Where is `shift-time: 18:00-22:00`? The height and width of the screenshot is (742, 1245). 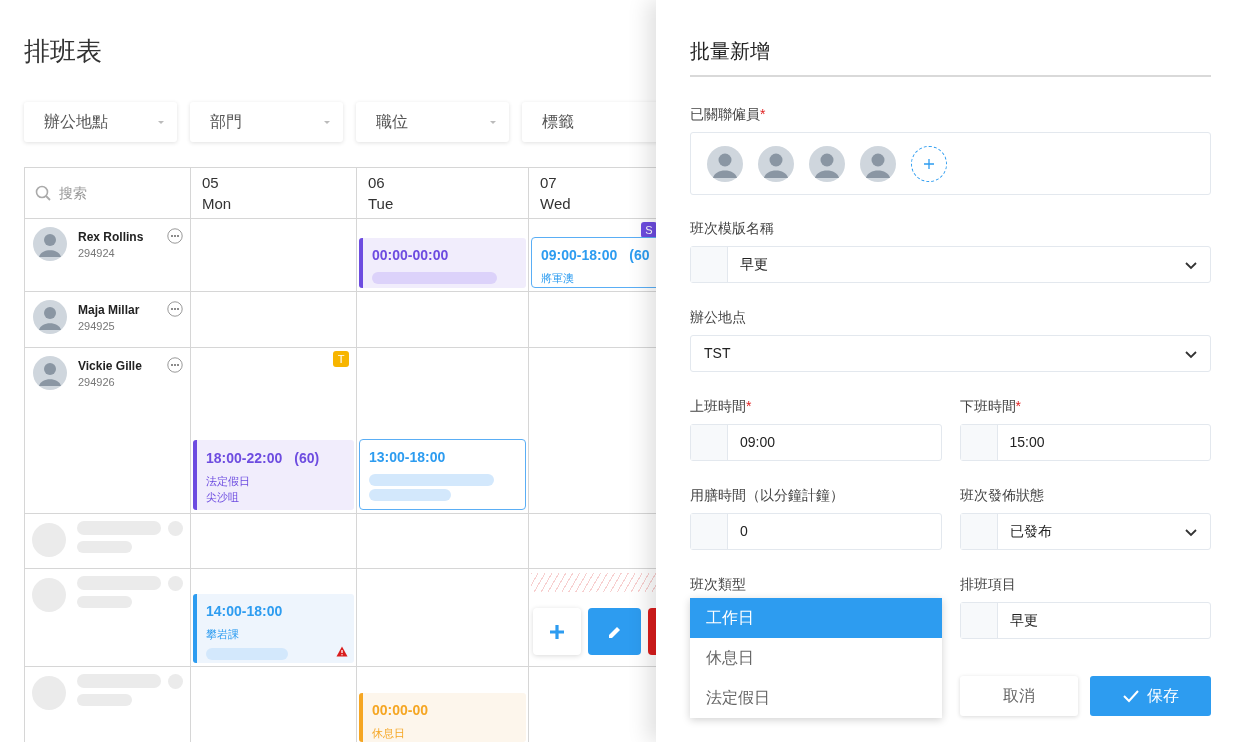
shift-time: 18:00-22:00 is located at coordinates (244, 458).